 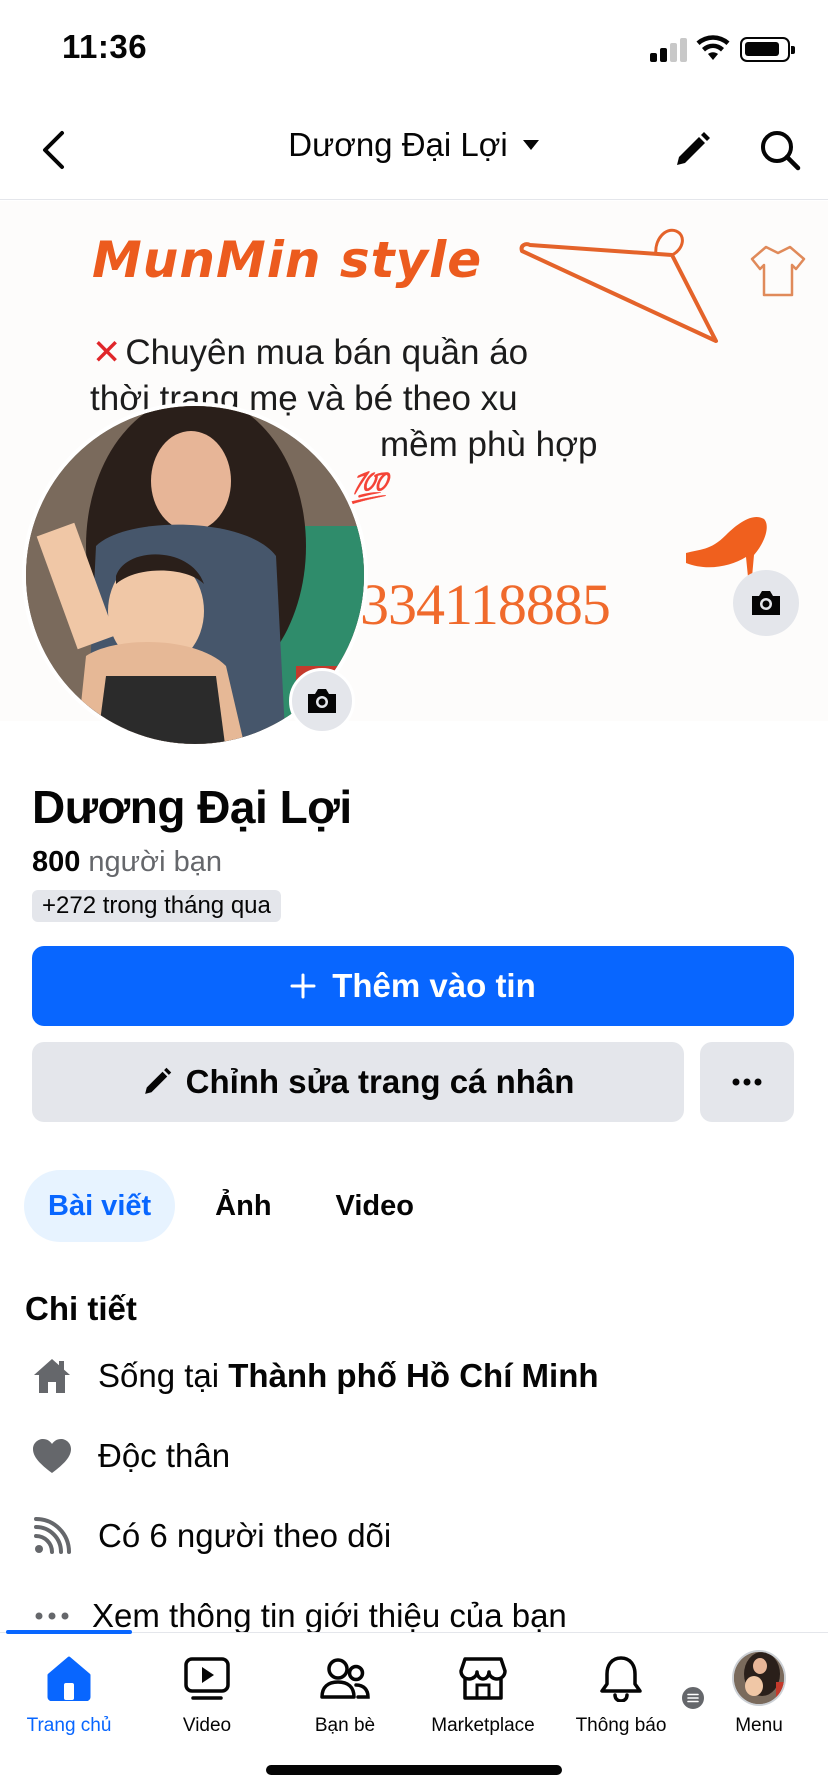 I want to click on nav-notifications: Thông báo, so click(x=621, y=1701).